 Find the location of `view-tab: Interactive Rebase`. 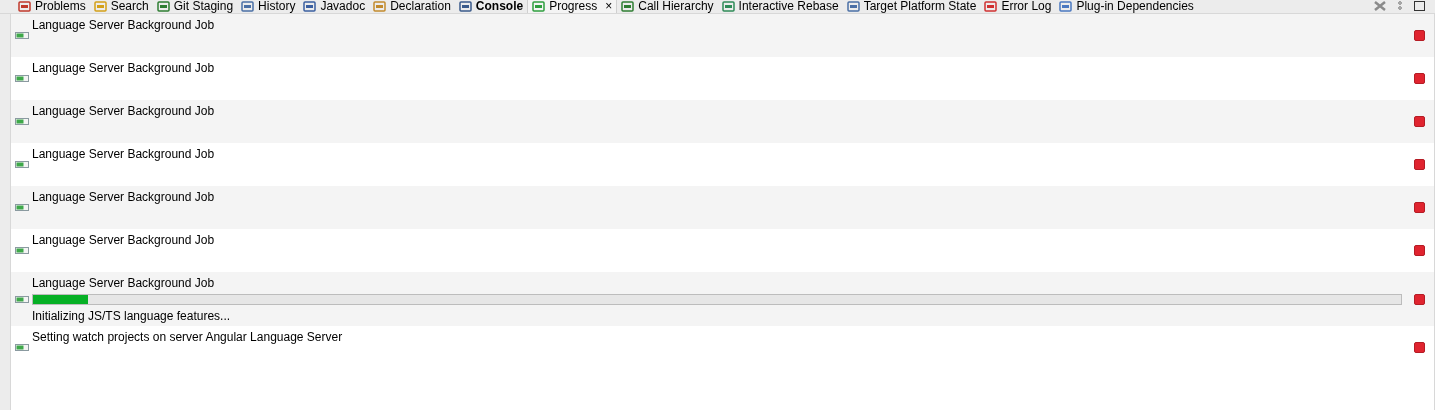

view-tab: Interactive Rebase is located at coordinates (780, 6).